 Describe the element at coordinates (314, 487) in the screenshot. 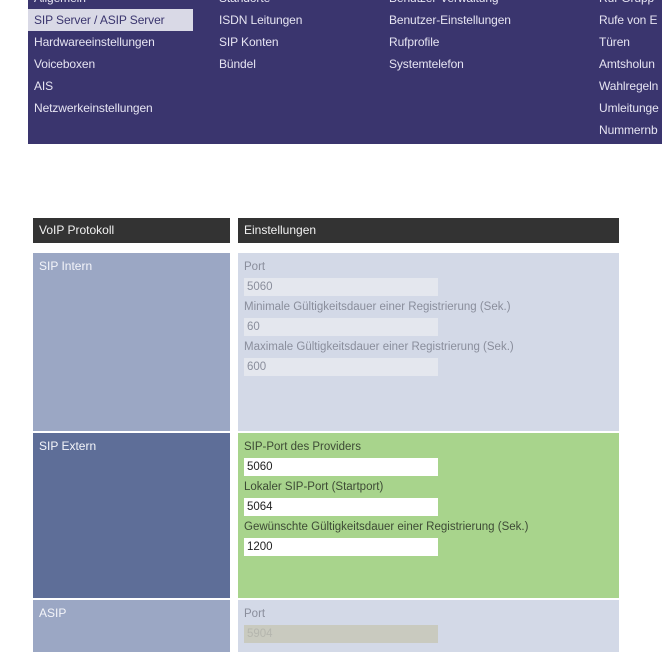

I see `local-port-label: Lokaler SIP-Port (Startport)` at that location.